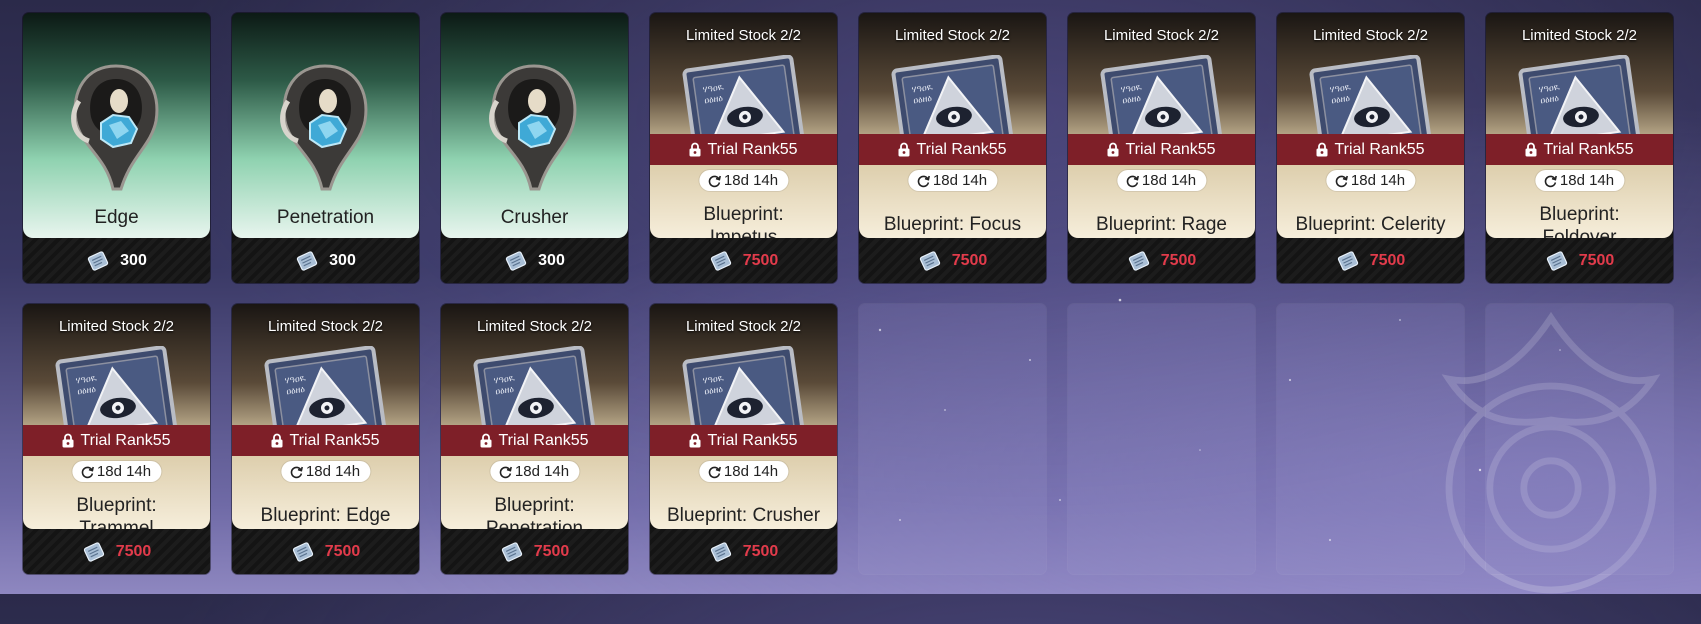  I want to click on item-name-line: Trammel, so click(116, 523).